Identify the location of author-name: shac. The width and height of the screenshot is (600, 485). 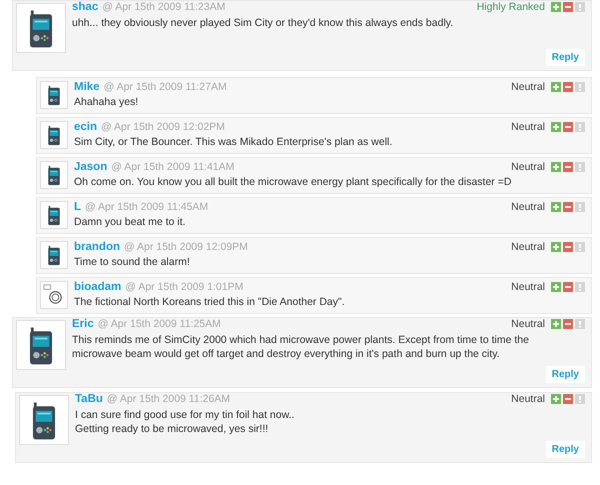
(85, 7).